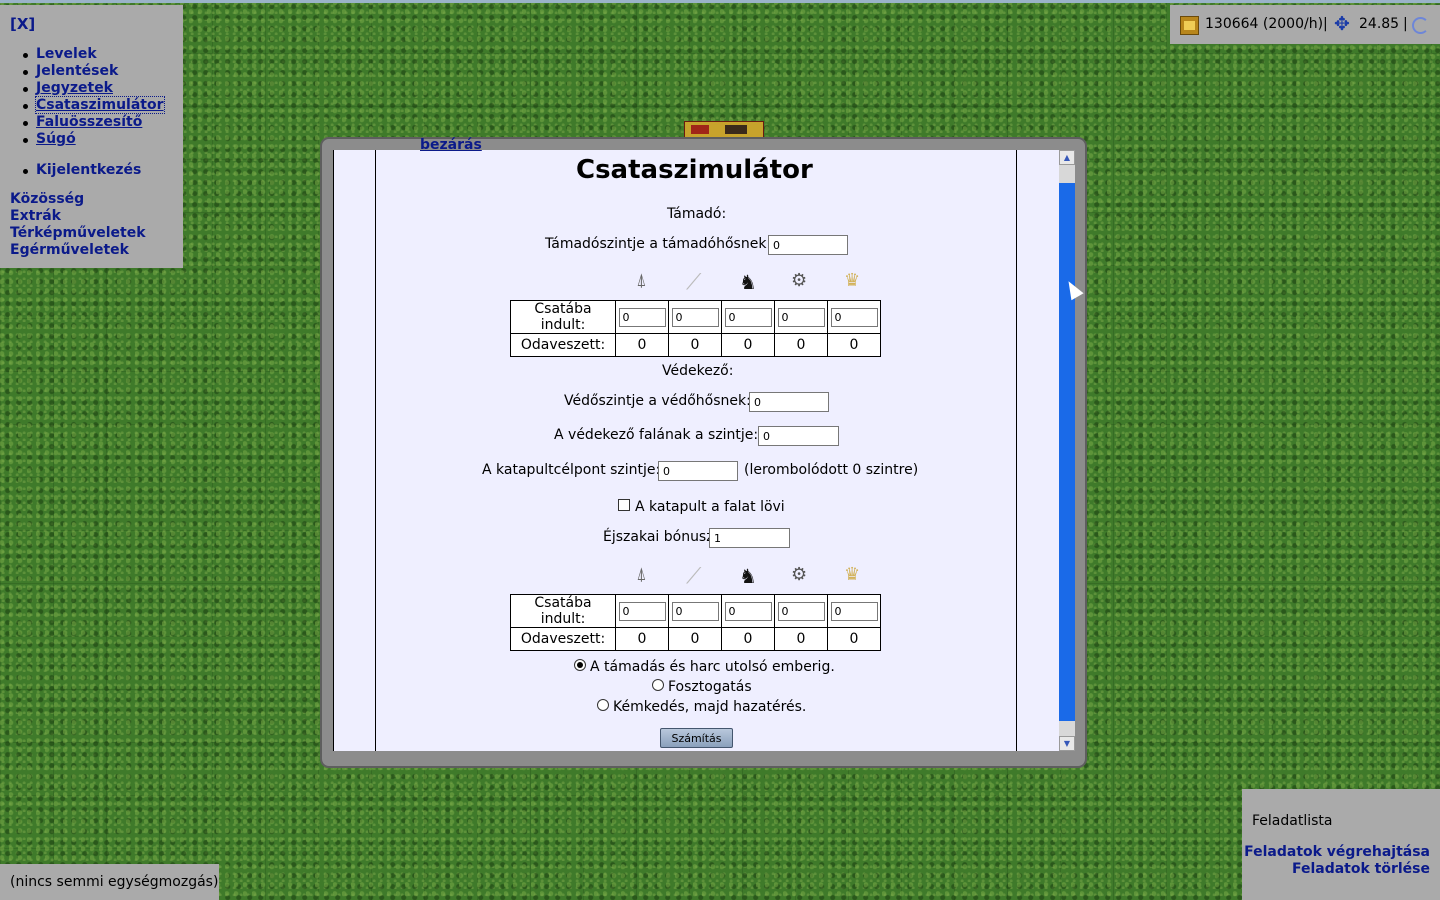 This screenshot has width=1440, height=900. I want to click on menu-logout-list: Kijelentkezés, so click(81, 170).